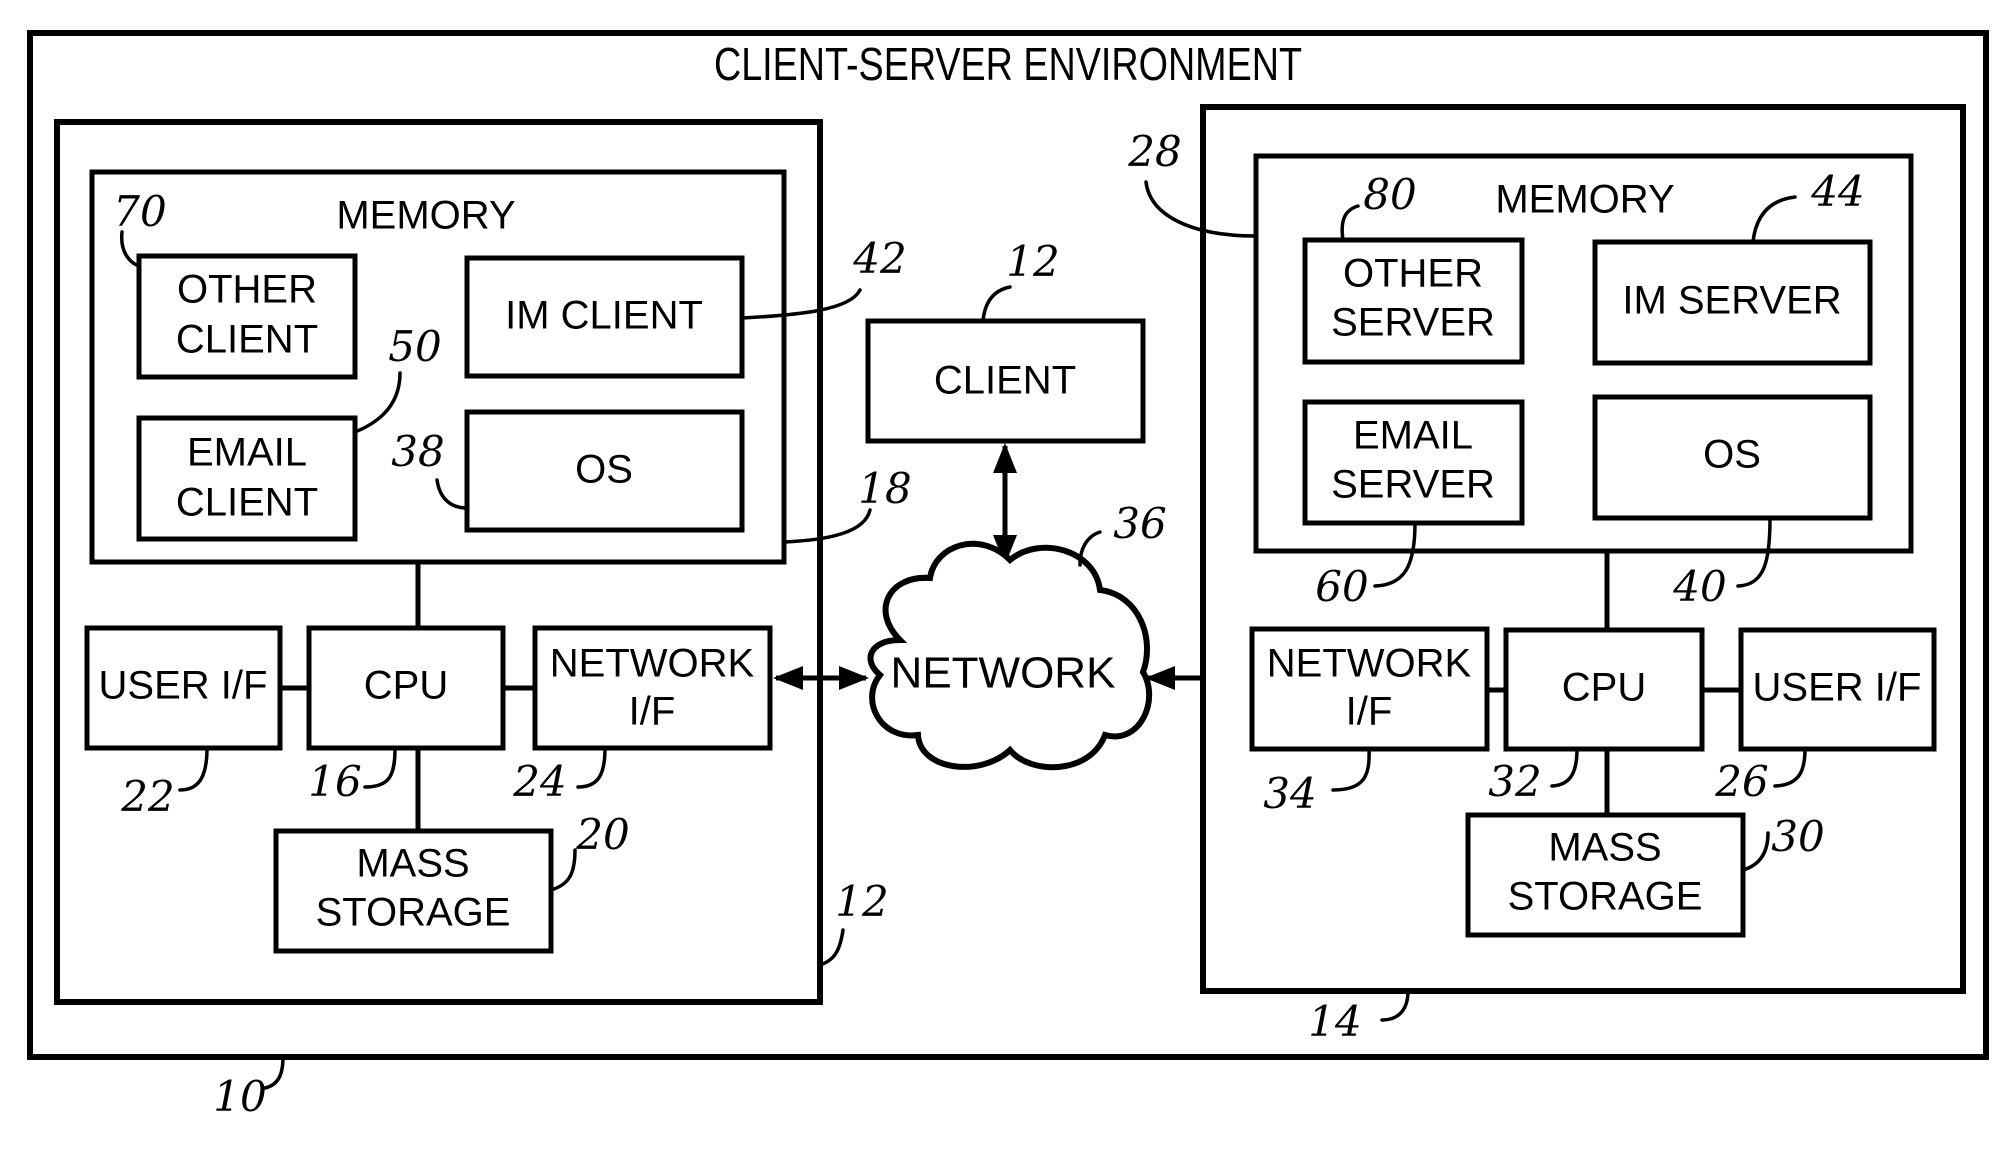  What do you see at coordinates (1604, 848) in the screenshot?
I see `server-mass-storage-label-line1: MASS` at bounding box center [1604, 848].